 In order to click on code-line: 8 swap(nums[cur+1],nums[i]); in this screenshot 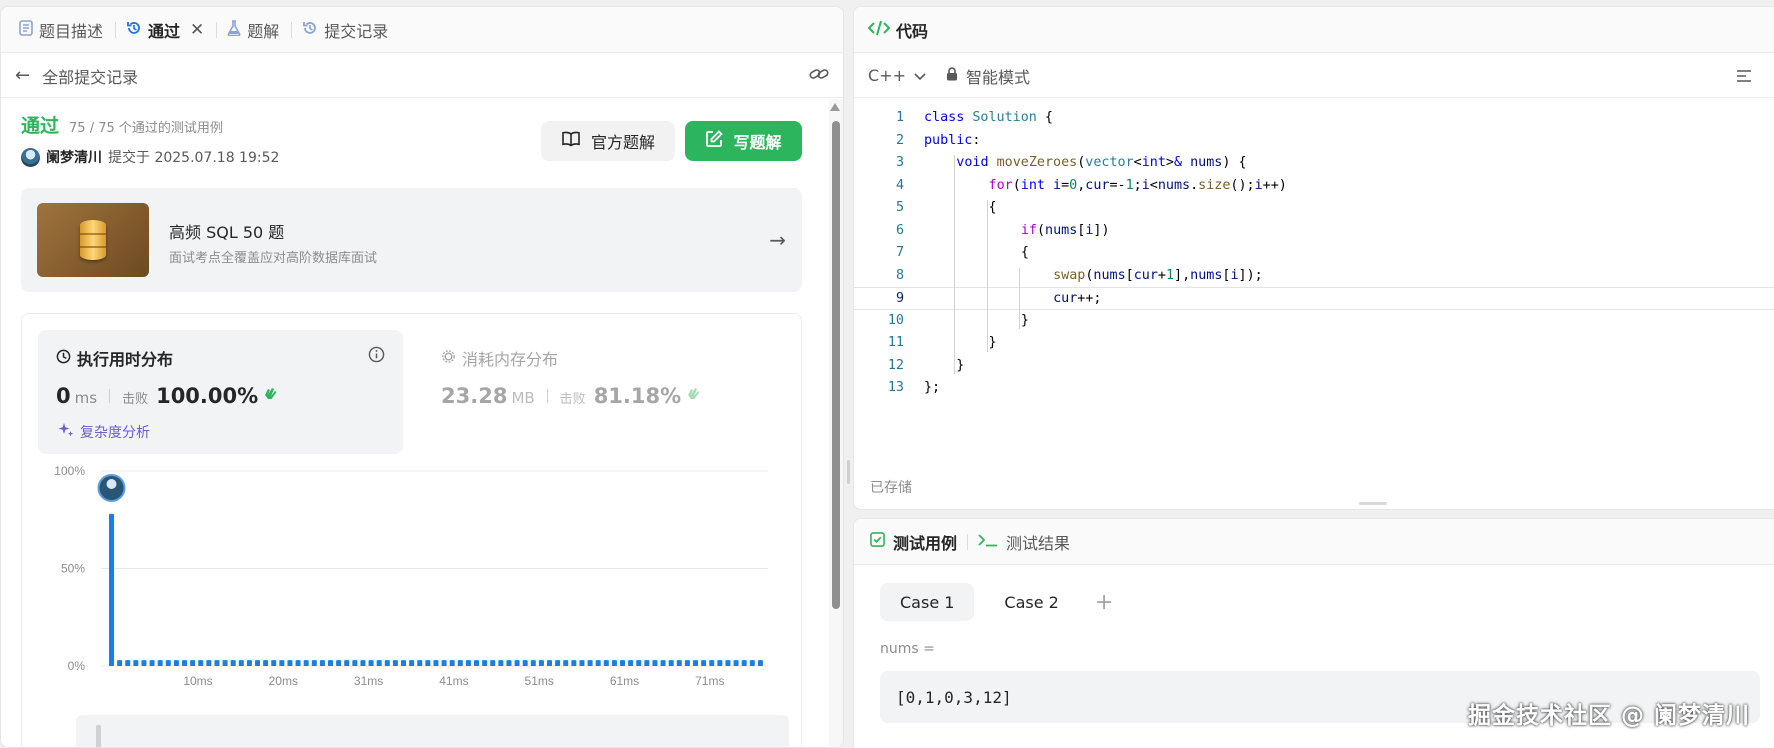, I will do `click(1314, 276)`.